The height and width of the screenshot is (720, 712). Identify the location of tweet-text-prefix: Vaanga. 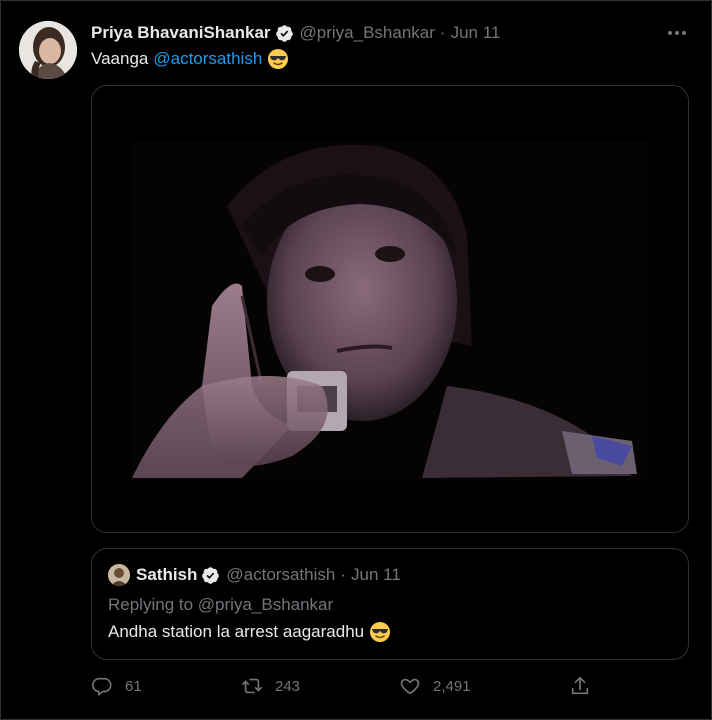
(120, 58).